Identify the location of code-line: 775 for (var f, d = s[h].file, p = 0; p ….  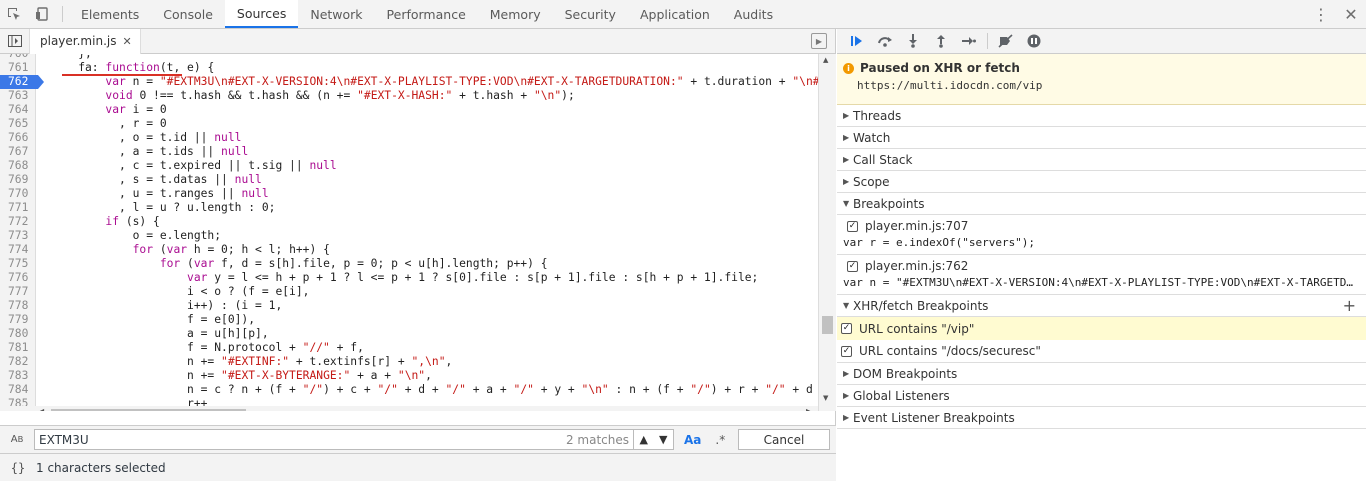
(409, 264).